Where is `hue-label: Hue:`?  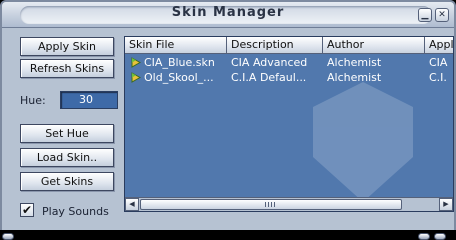 hue-label: Hue: is located at coordinates (33, 100).